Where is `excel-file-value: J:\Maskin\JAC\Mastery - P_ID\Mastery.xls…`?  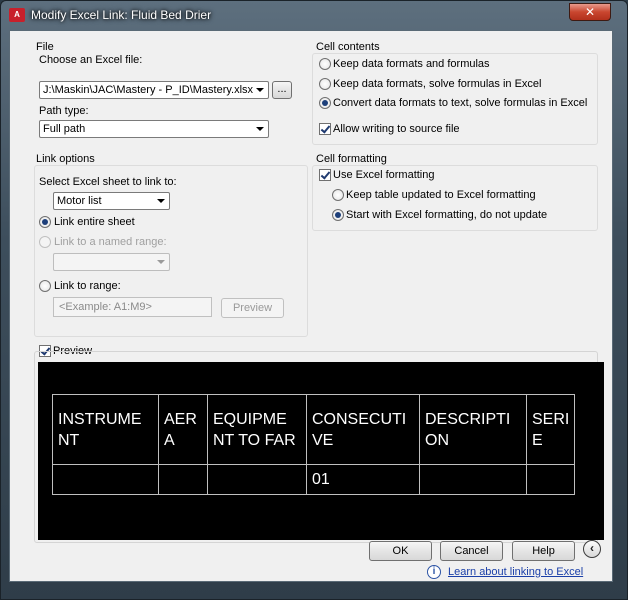
excel-file-value: J:\Maskin\JAC\Mastery - P_ID\Mastery.xls… is located at coordinates (148, 90).